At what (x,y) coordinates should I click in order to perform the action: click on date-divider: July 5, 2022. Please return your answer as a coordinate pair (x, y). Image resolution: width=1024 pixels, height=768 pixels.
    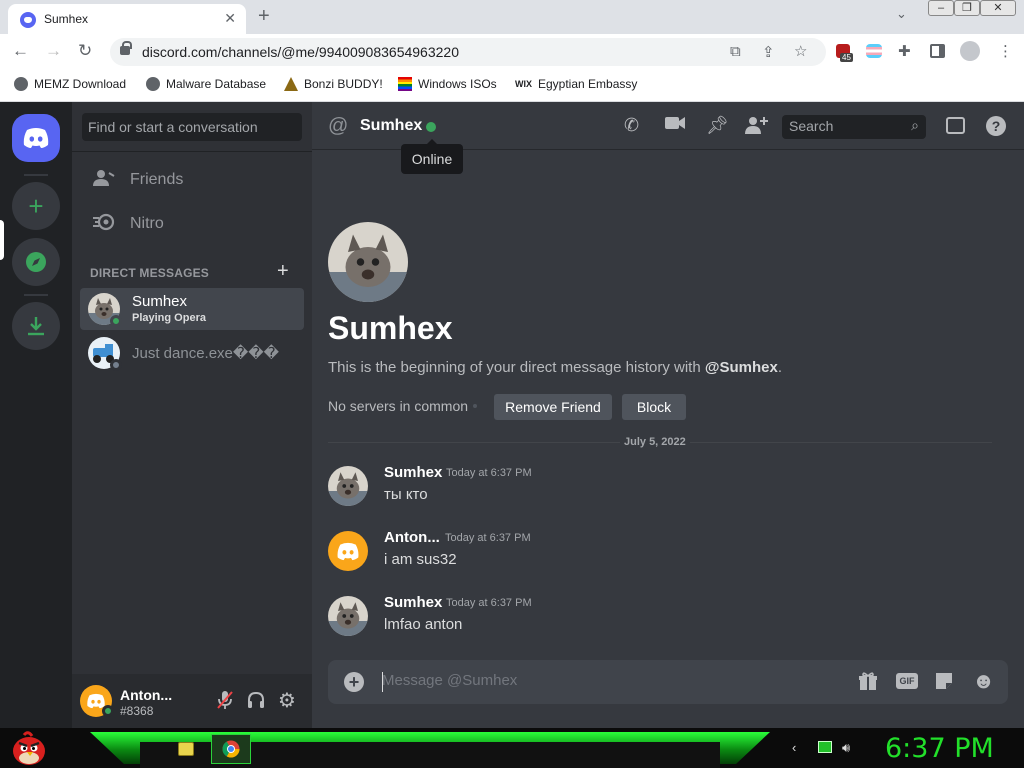
    Looking at the image, I should click on (655, 442).